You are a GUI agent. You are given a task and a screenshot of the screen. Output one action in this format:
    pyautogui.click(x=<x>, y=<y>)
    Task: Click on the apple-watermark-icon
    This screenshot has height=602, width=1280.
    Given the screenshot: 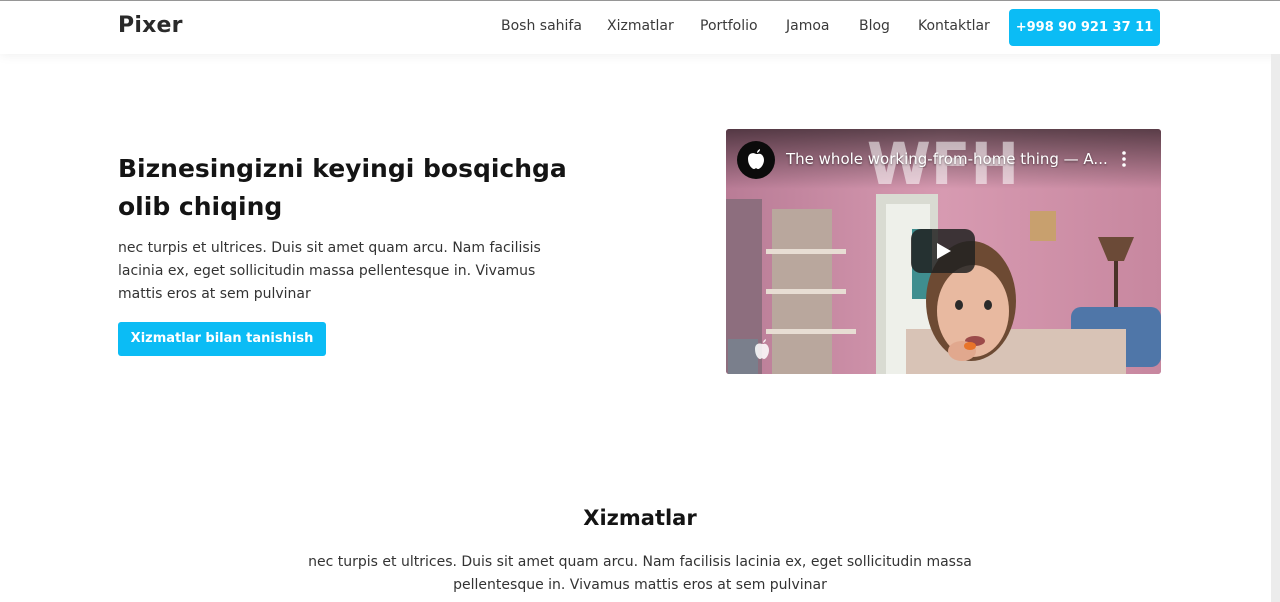 What is the action you would take?
    pyautogui.click(x=762, y=349)
    